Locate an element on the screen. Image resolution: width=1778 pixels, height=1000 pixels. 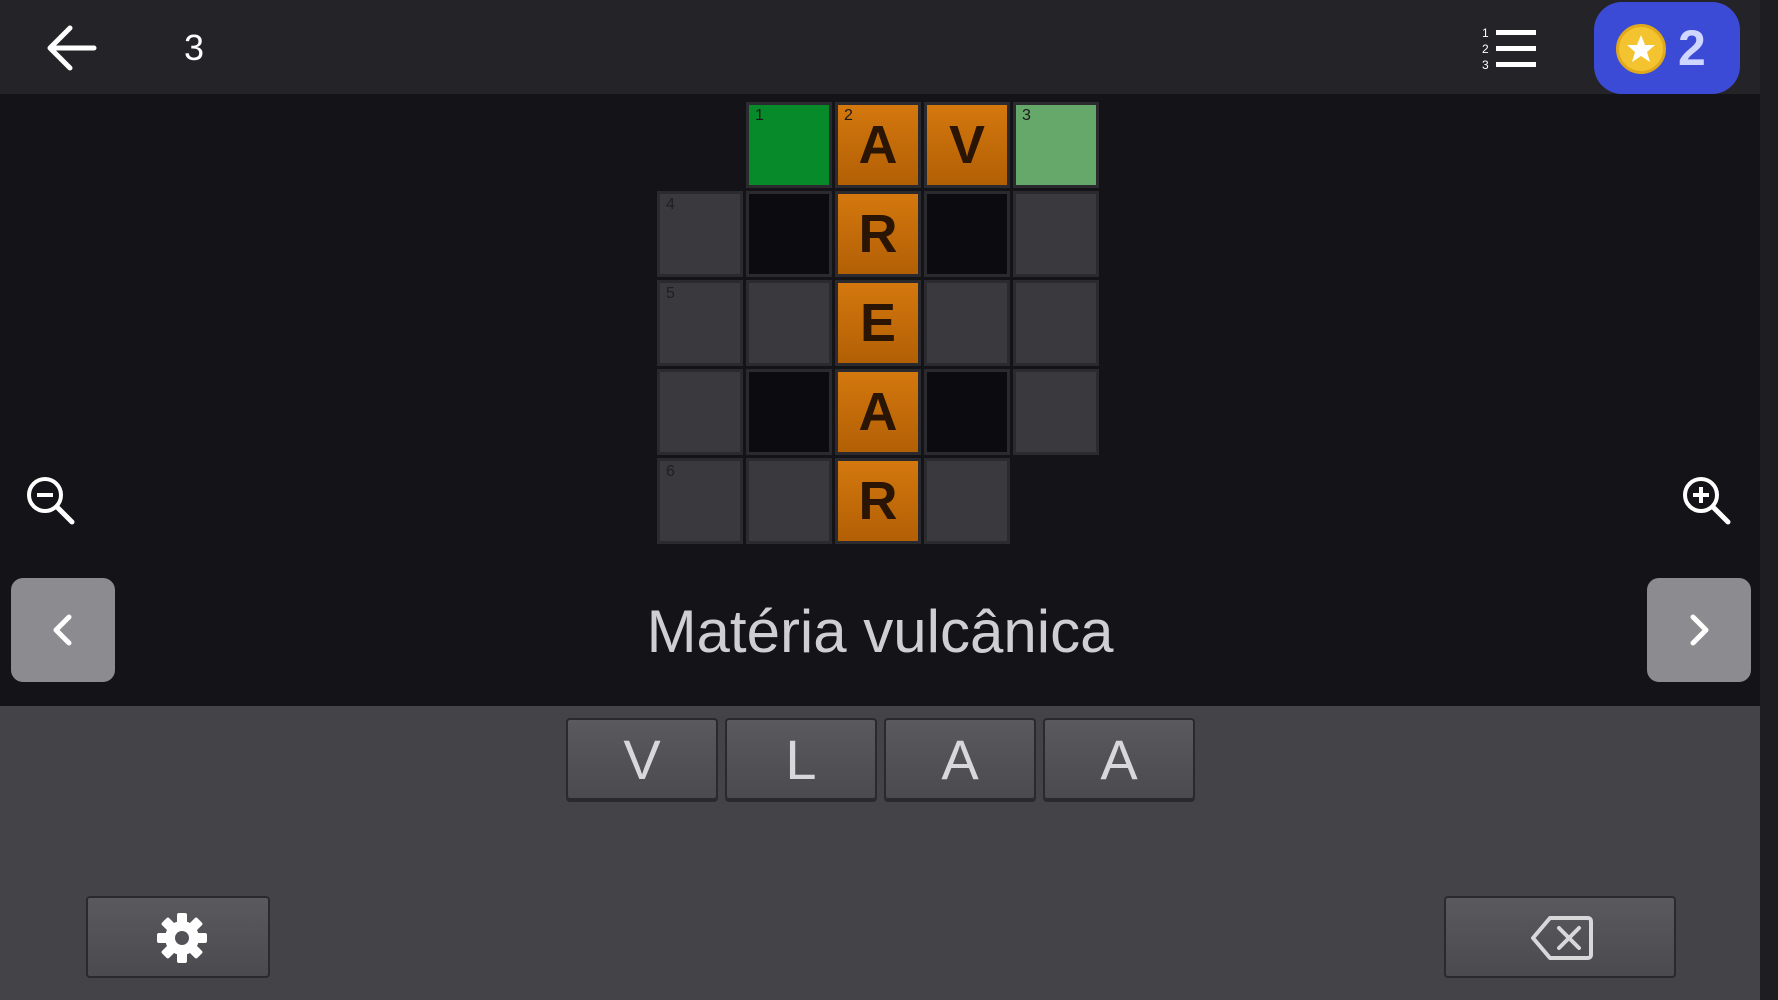
cell-letter: V is located at coordinates (967, 145).